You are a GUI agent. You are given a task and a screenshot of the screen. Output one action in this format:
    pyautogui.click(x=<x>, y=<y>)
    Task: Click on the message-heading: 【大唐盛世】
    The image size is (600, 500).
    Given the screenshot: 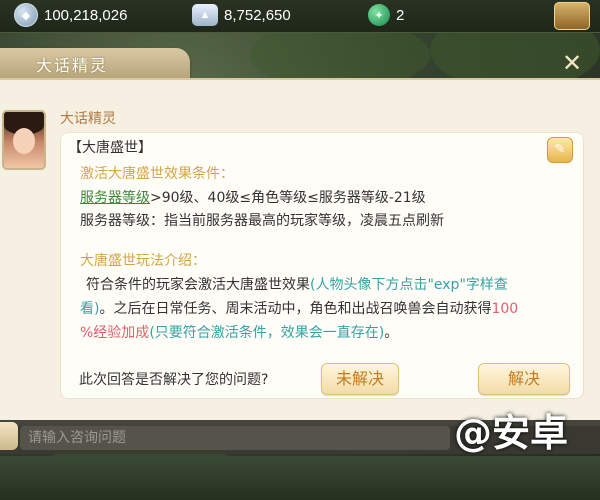 What is the action you would take?
    pyautogui.click(x=110, y=148)
    